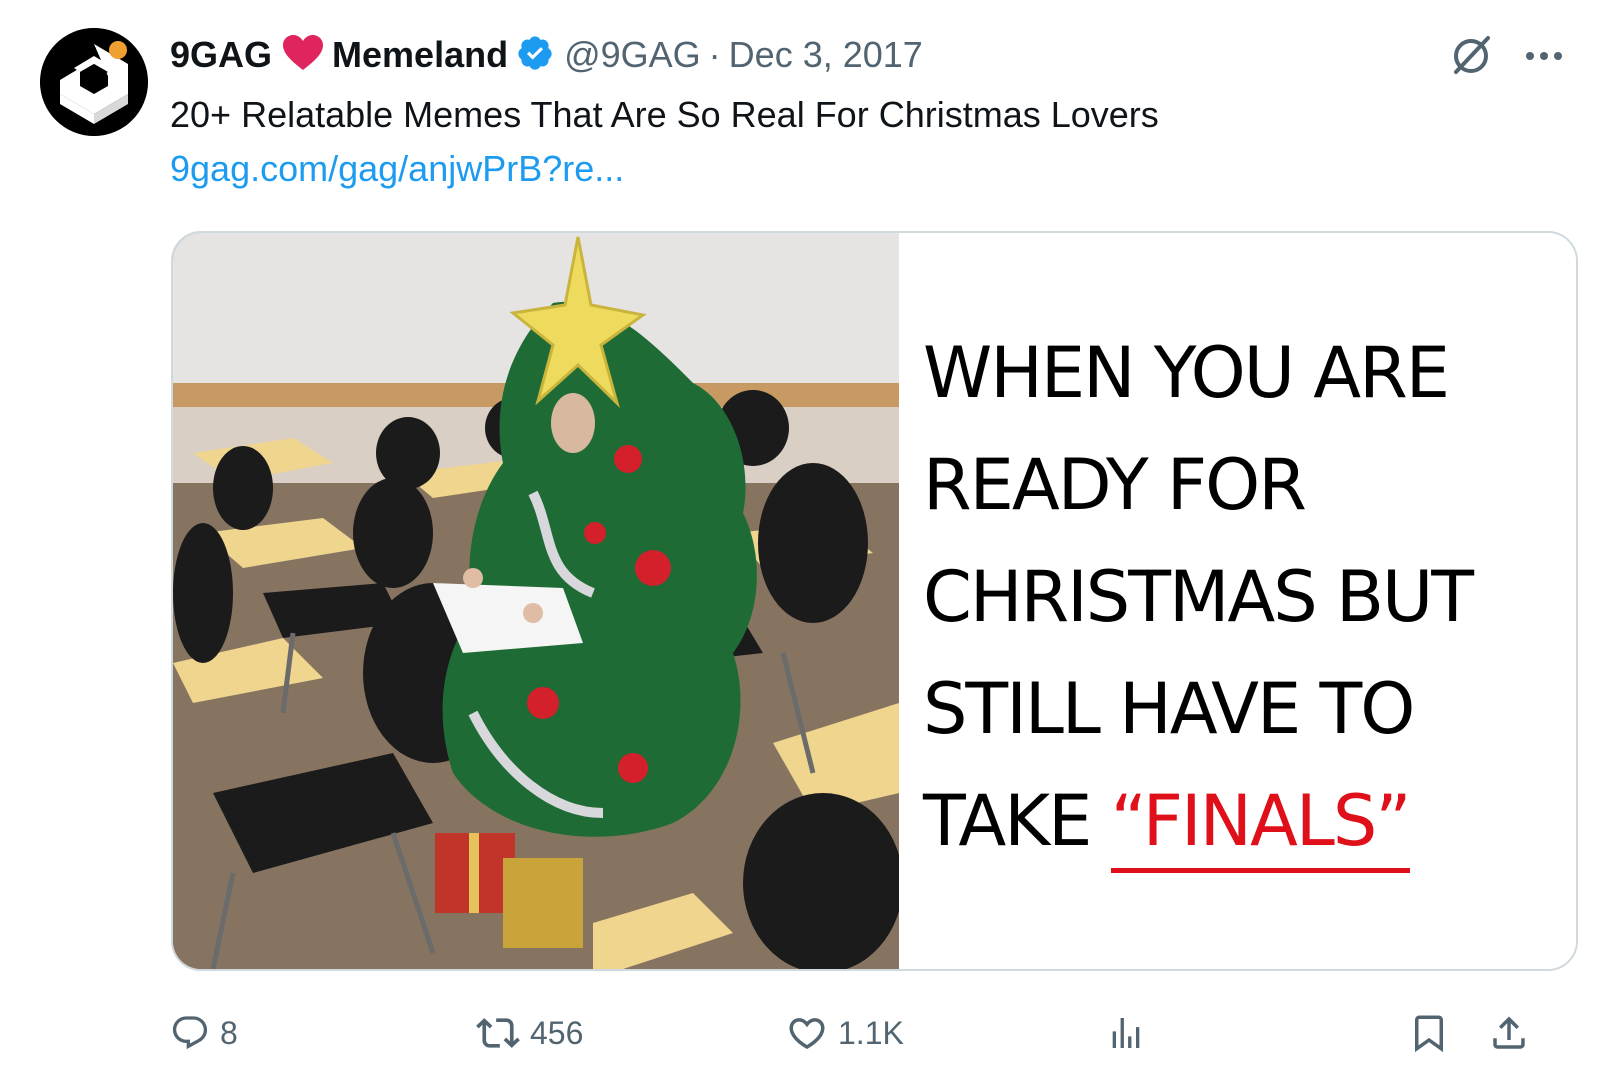  Describe the element at coordinates (535, 55) in the screenshot. I see `verified-badge-icon` at that location.